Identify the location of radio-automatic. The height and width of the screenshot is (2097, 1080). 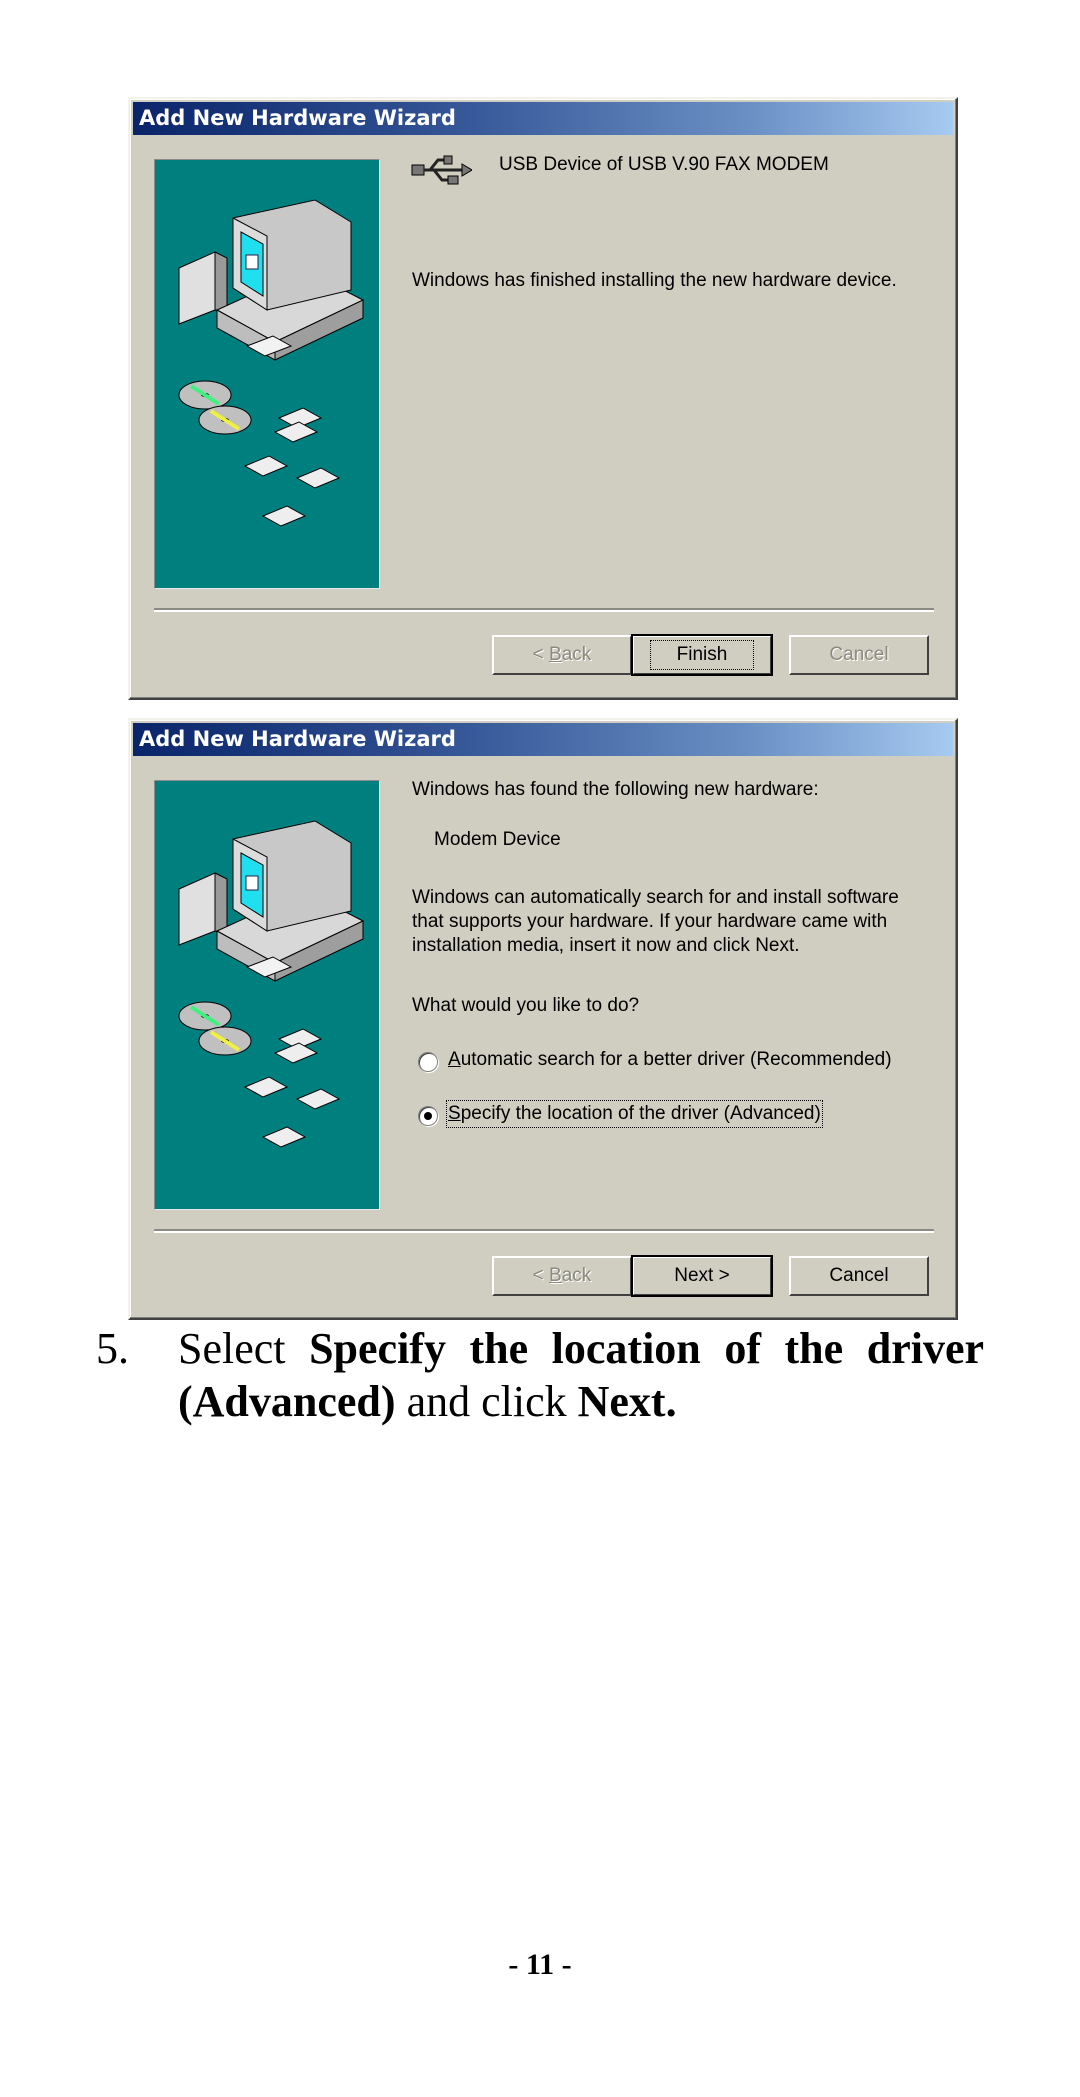
(428, 1062).